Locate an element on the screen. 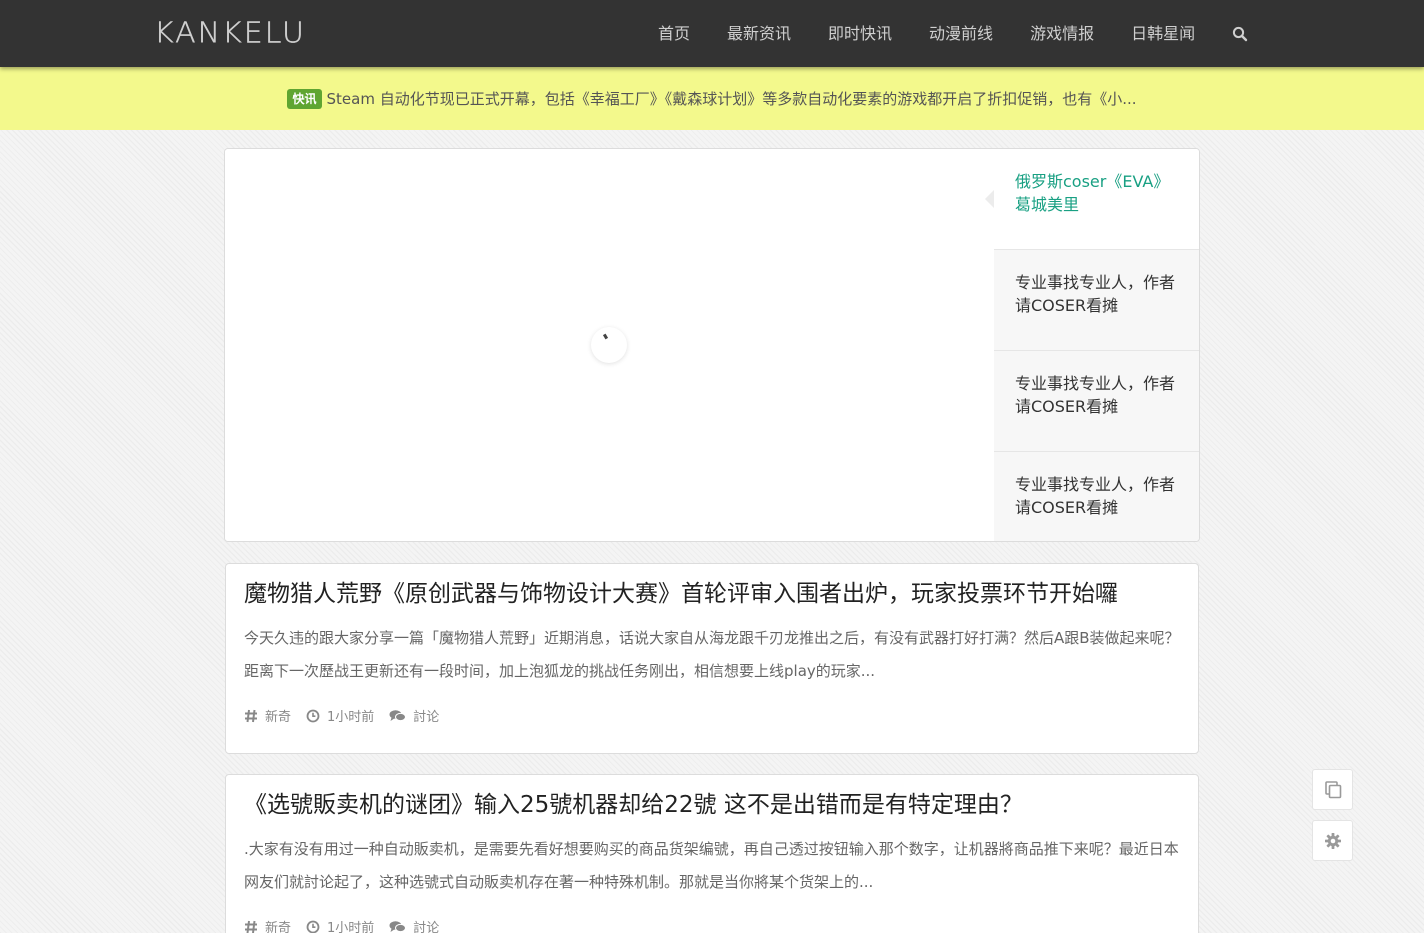 The height and width of the screenshot is (933, 1424). search-icon is located at coordinates (1240, 34).